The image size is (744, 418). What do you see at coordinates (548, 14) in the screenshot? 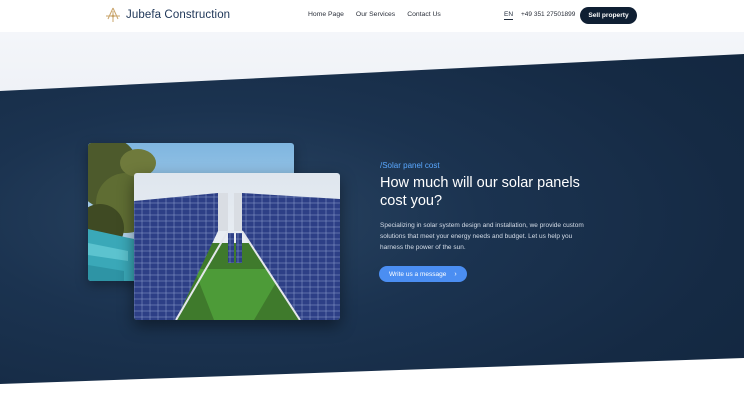
I see `phone-link: +49 351 27501899` at bounding box center [548, 14].